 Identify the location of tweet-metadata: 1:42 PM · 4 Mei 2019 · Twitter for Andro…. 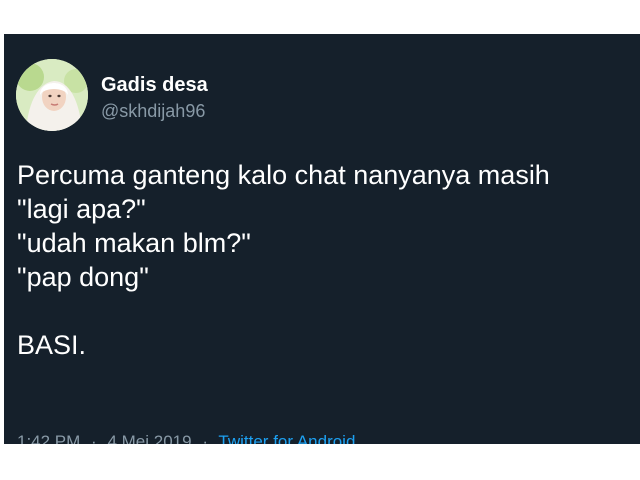
(186, 438).